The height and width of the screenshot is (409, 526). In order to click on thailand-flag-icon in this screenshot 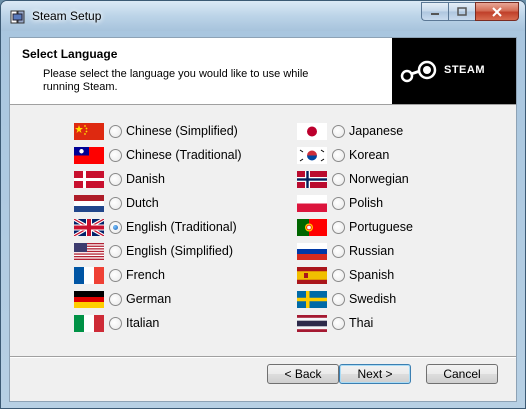, I will do `click(312, 323)`.